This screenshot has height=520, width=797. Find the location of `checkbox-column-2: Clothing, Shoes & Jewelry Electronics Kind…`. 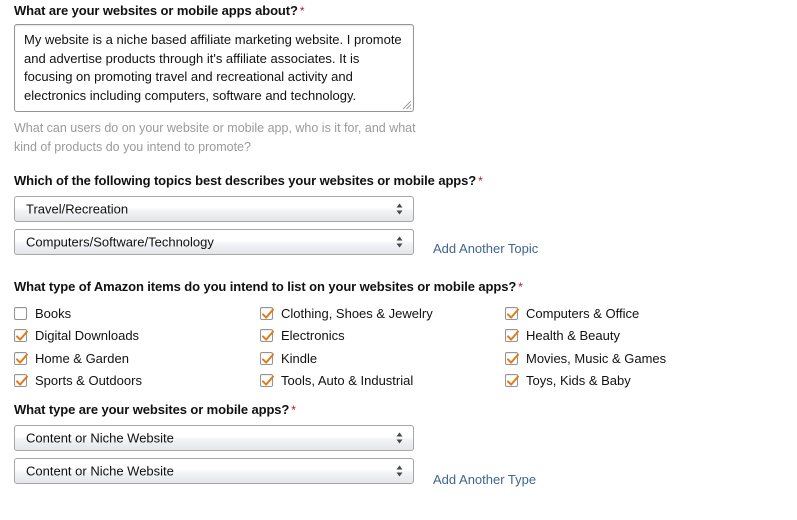

checkbox-column-2: Clothing, Shoes & Jewelry Electronics Kind… is located at coordinates (346, 347).